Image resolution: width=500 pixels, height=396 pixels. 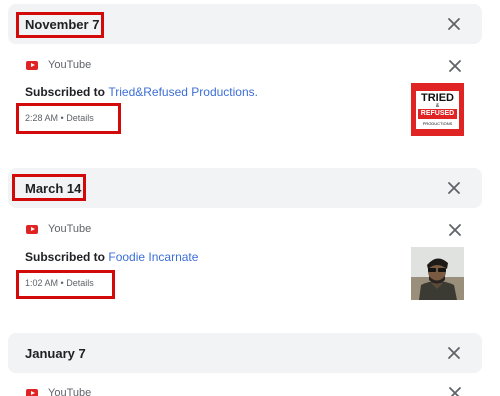 I want to click on activity-title: Subscribed to Foodie Incarnate, so click(x=111, y=257).